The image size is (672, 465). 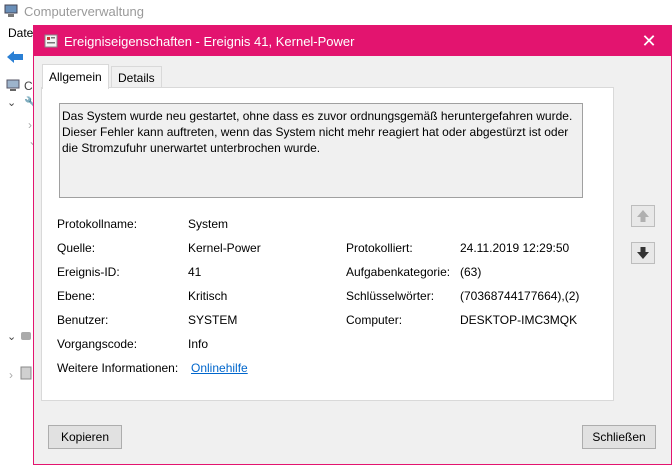 What do you see at coordinates (11, 102) in the screenshot?
I see `tree-expand-icon: ⌄` at bounding box center [11, 102].